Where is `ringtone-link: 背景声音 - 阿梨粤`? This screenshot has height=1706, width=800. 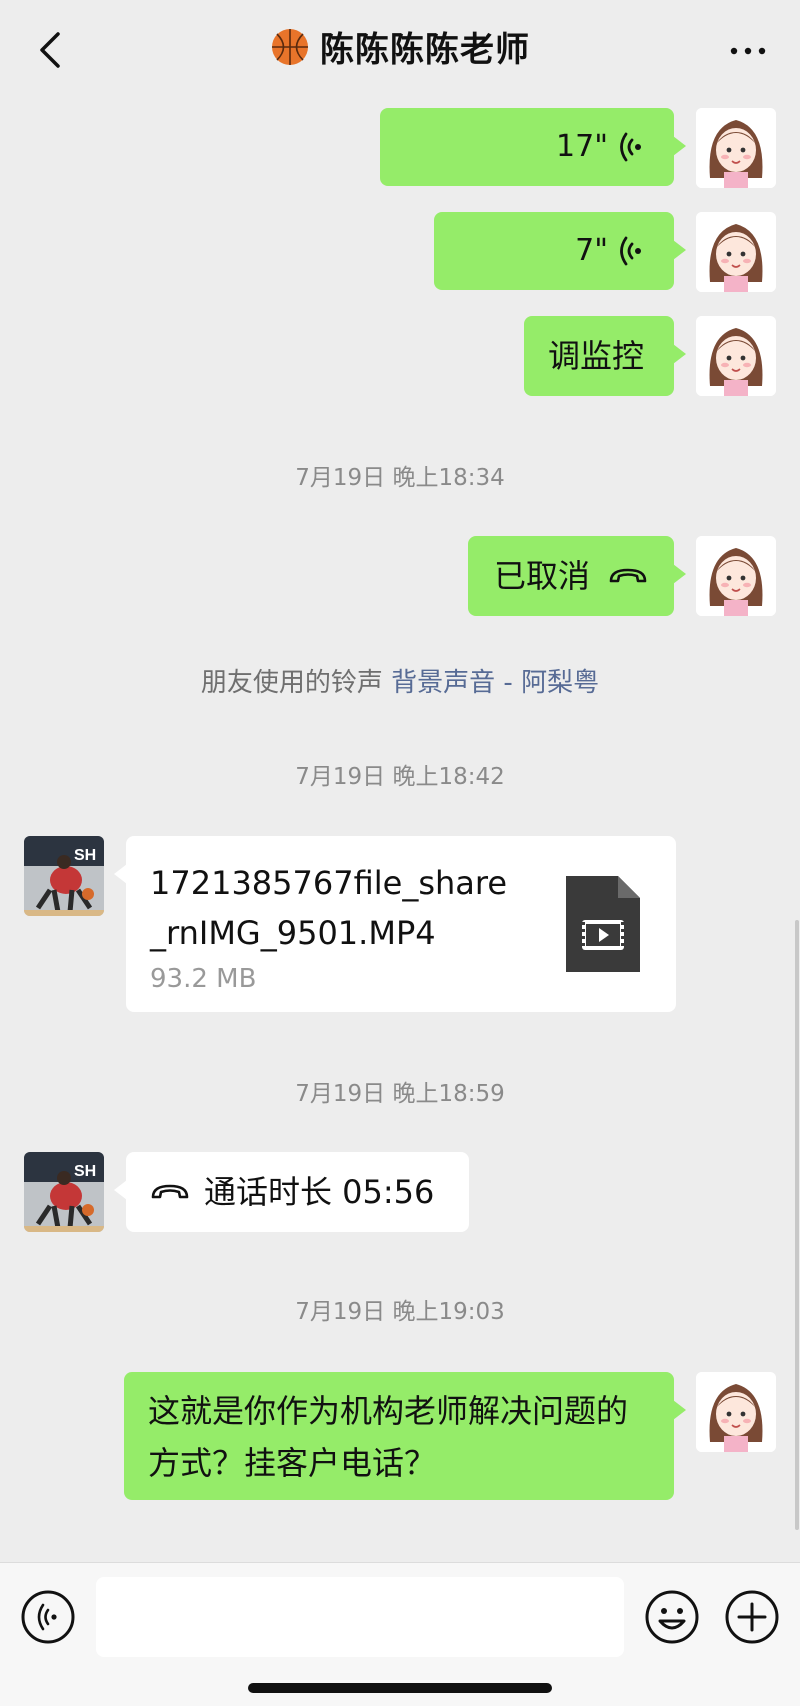 ringtone-link: 背景声音 - 阿梨粤 is located at coordinates (495, 683).